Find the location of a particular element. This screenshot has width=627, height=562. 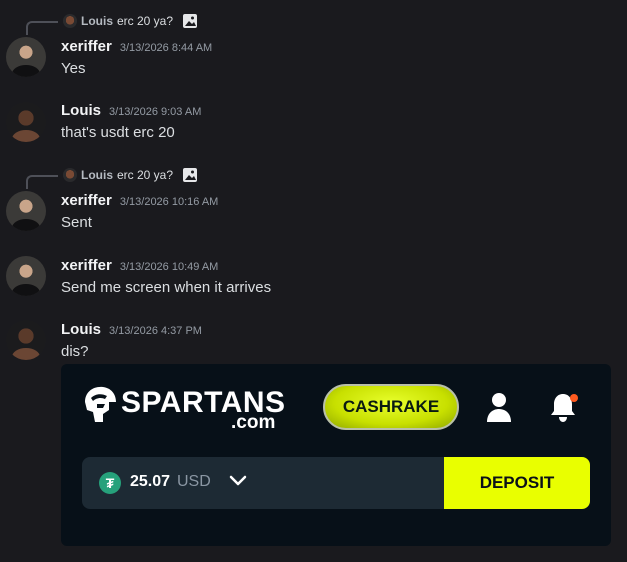

message-author: Louis 3/13/2026 4:37 PM is located at coordinates (131, 329).